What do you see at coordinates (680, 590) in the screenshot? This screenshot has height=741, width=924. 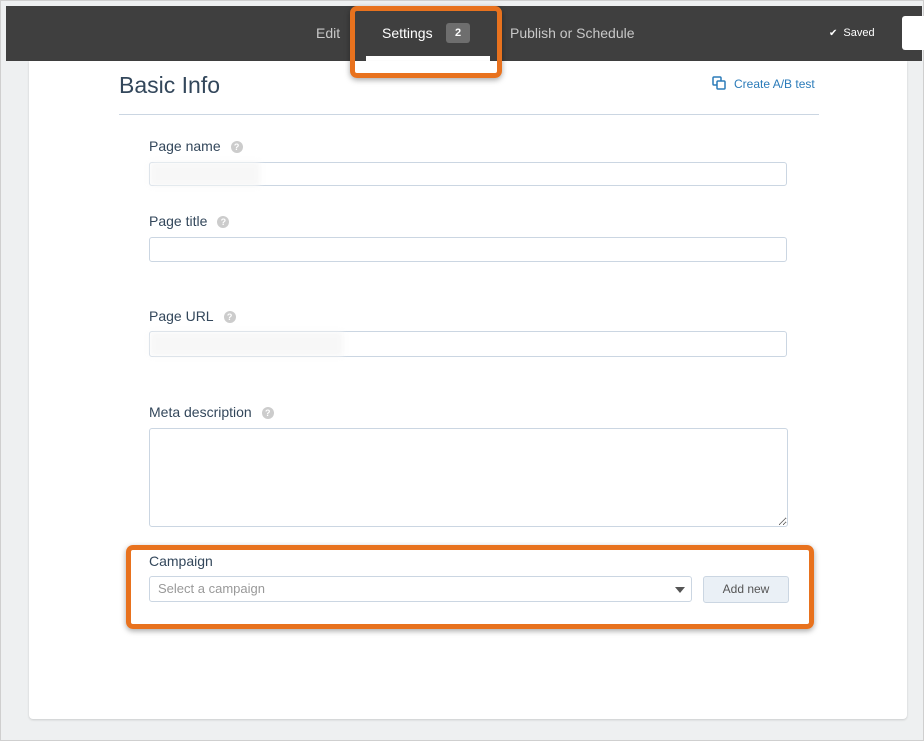 I see `caret-down-icon` at bounding box center [680, 590].